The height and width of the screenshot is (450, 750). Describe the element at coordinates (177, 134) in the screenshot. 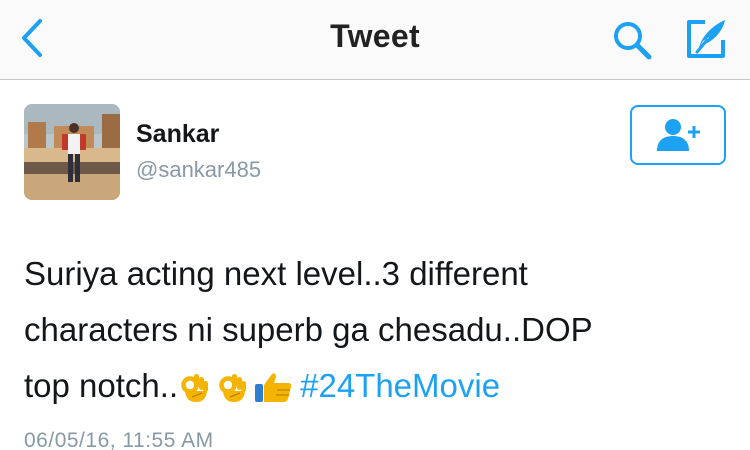

I see `display-name: Sankar` at that location.